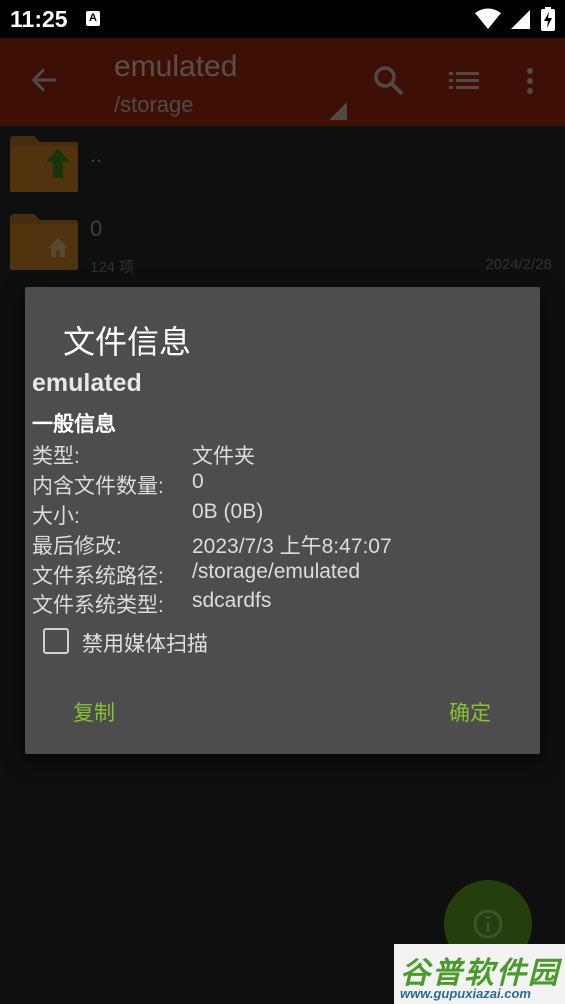 The image size is (565, 1004). I want to click on disable-media-scan-checkbox, so click(56, 641).